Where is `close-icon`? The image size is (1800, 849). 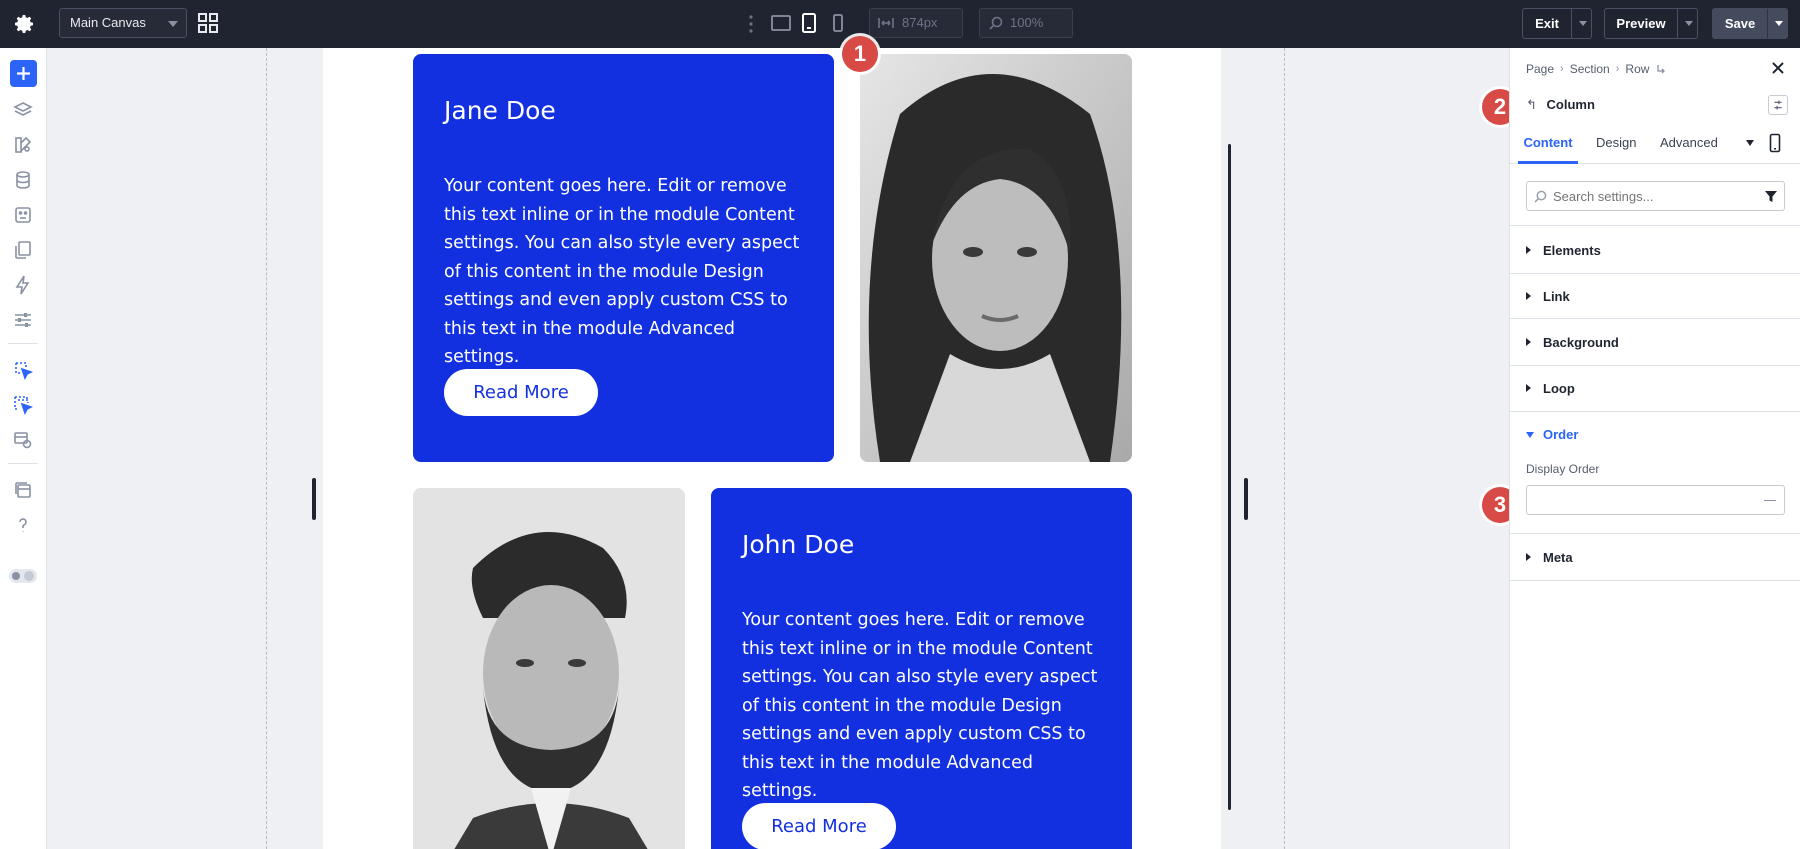 close-icon is located at coordinates (1778, 68).